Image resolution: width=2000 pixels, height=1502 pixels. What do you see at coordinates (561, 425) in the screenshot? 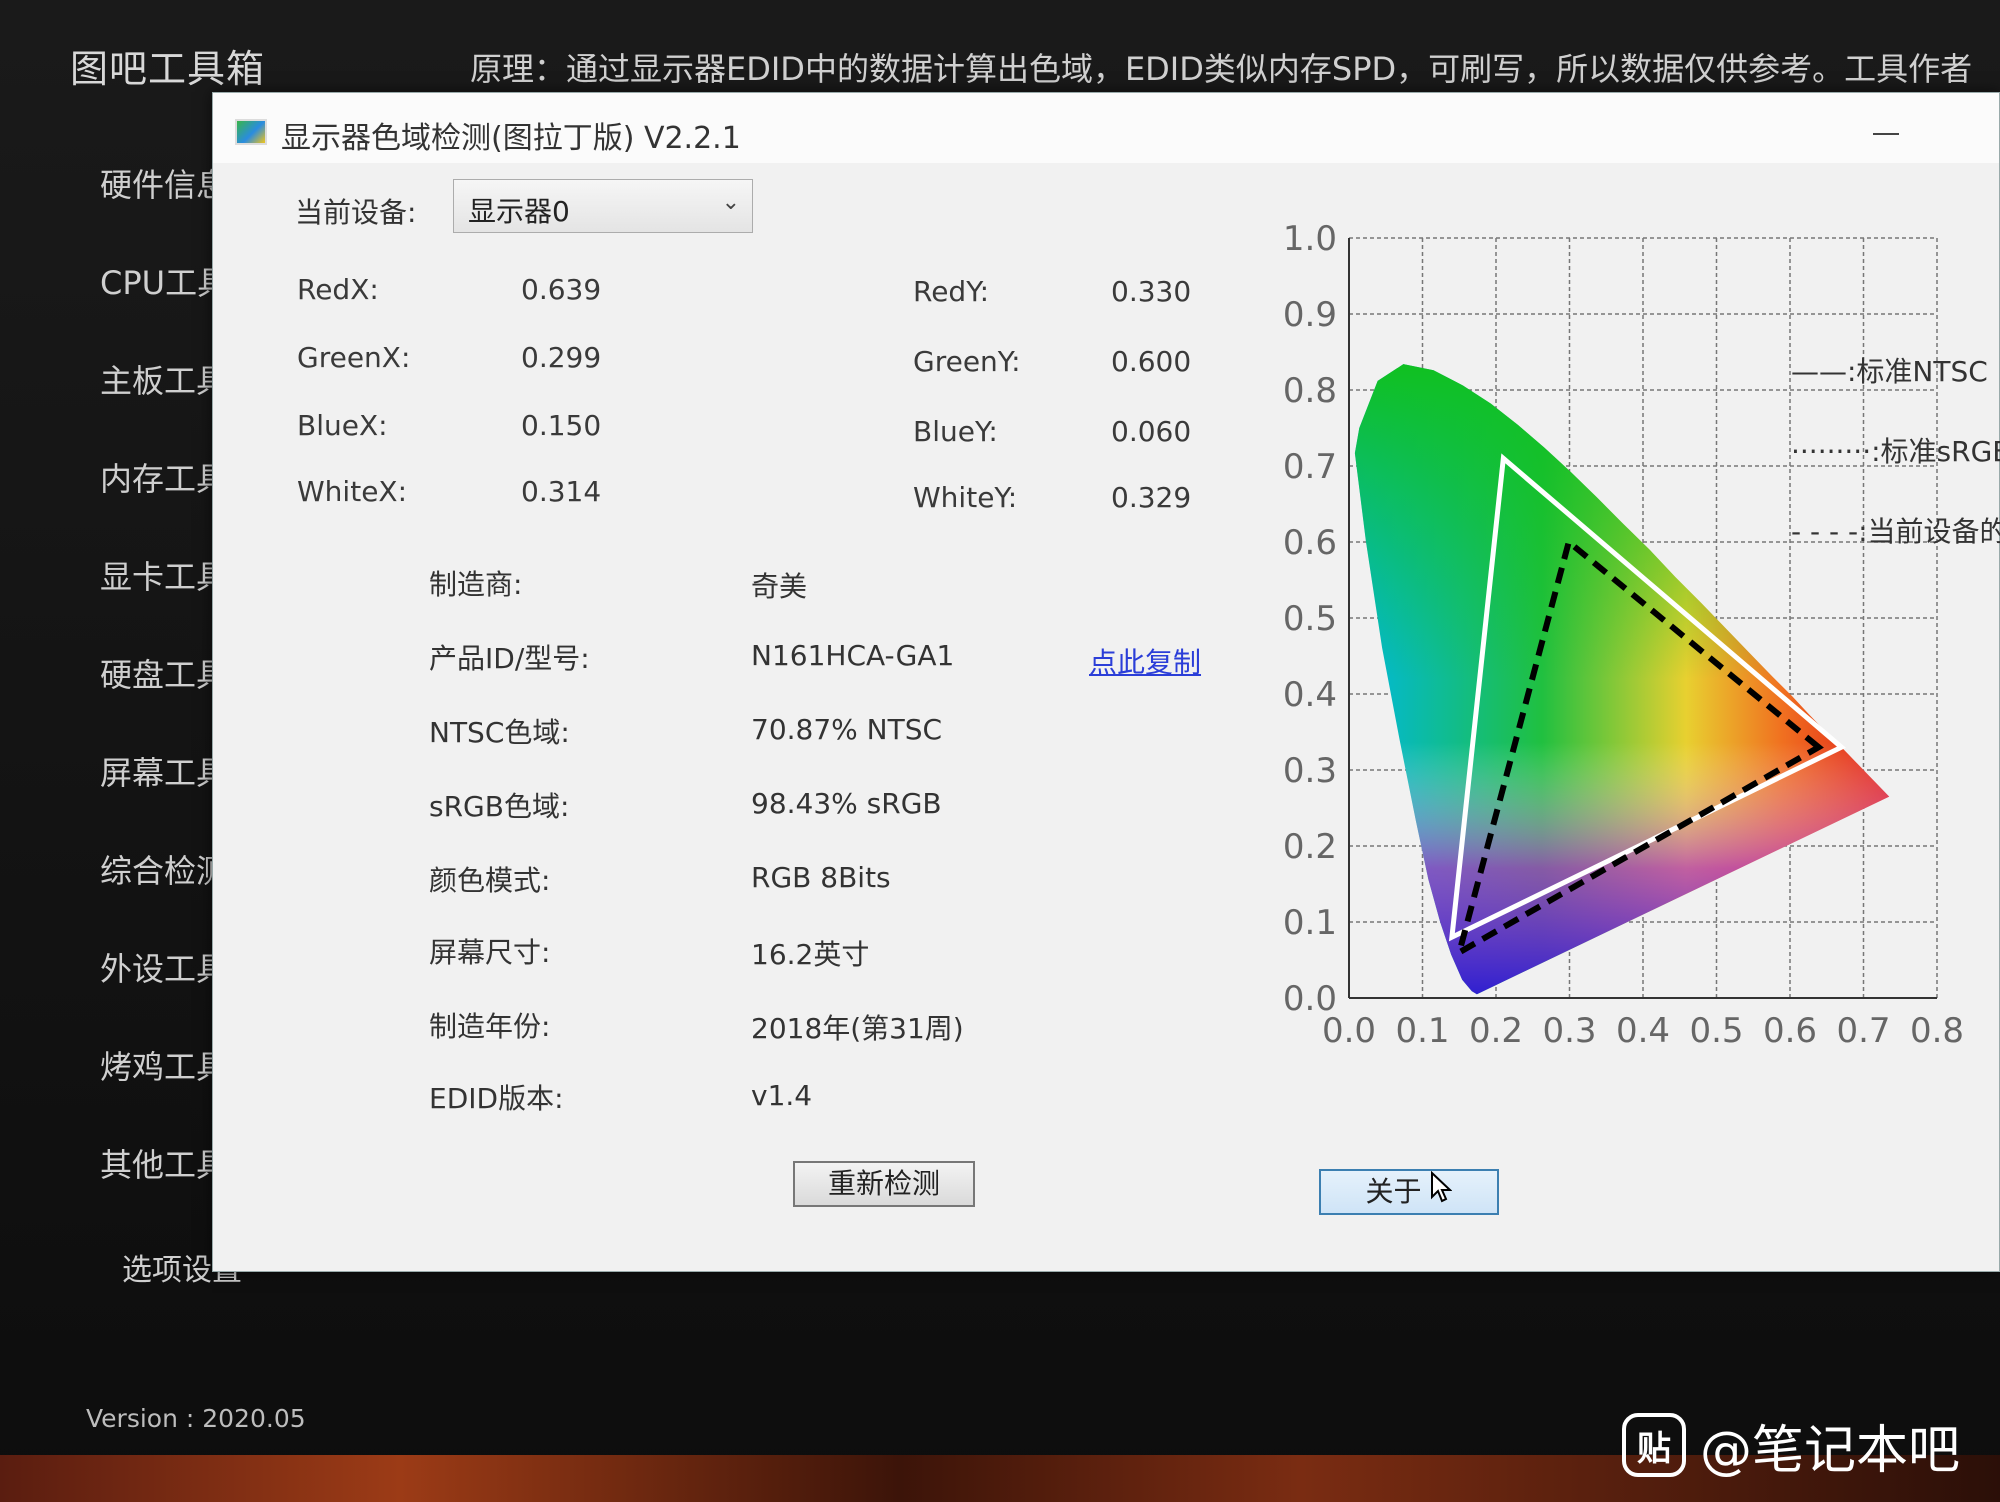
I see `blue-x-value: 0.150` at bounding box center [561, 425].